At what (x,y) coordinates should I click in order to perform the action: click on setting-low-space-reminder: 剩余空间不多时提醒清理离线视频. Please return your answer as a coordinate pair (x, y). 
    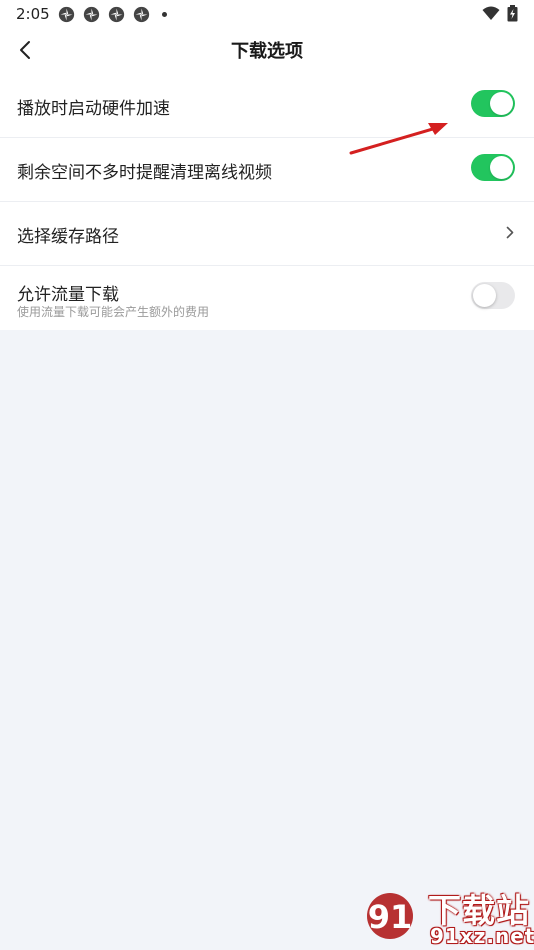
    Looking at the image, I should click on (267, 170).